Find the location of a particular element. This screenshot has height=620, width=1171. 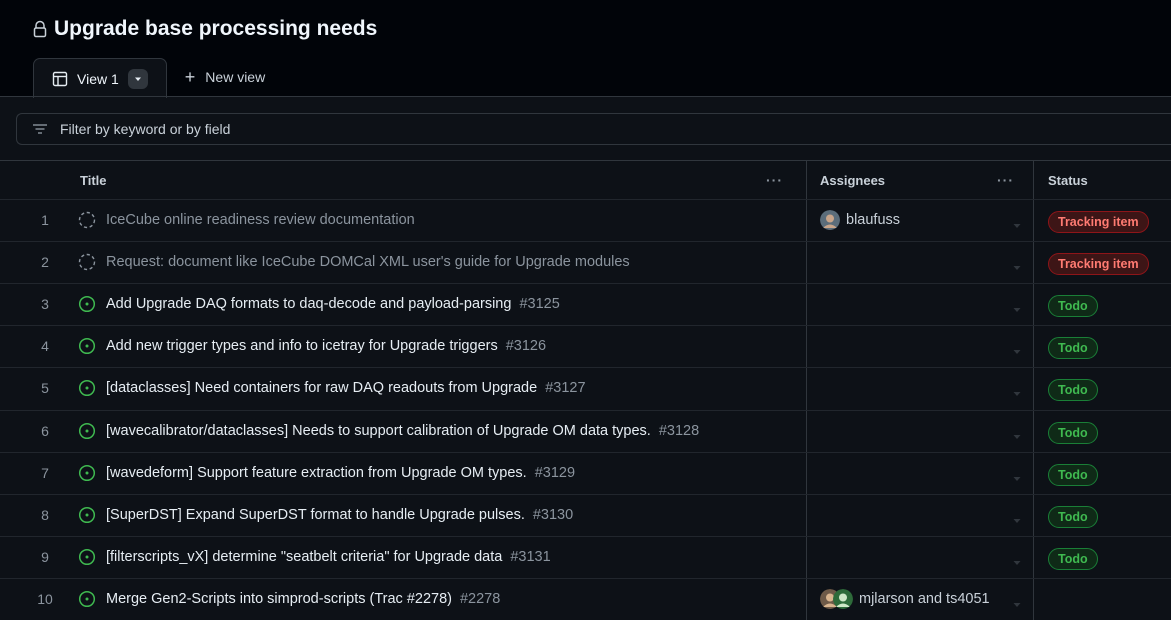

column-status-label: Status is located at coordinates (1068, 180).